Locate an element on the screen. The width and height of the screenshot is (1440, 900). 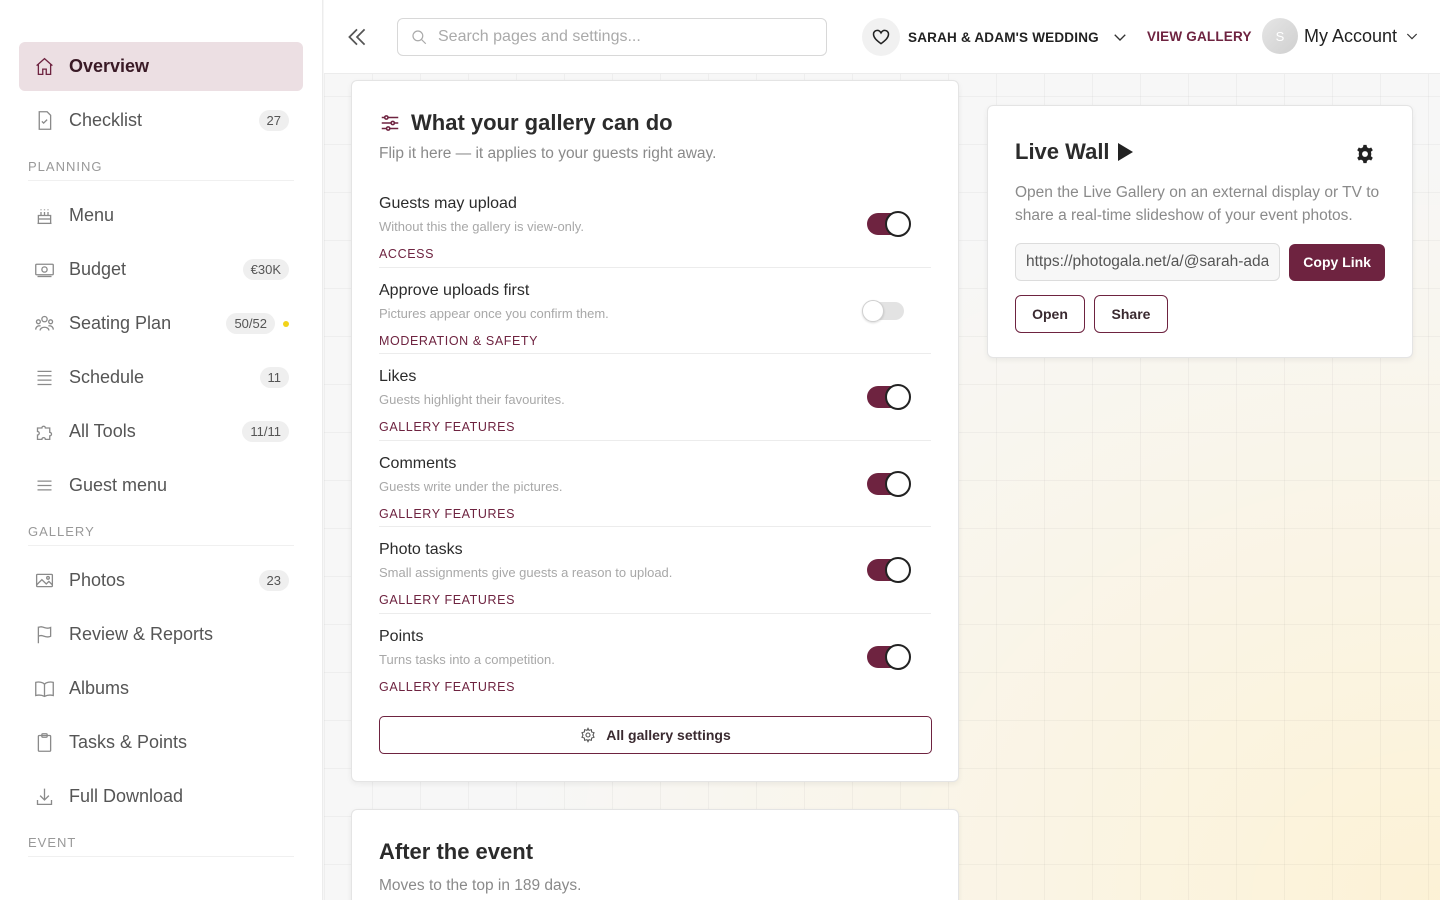
sliders-icon is located at coordinates (390, 123).